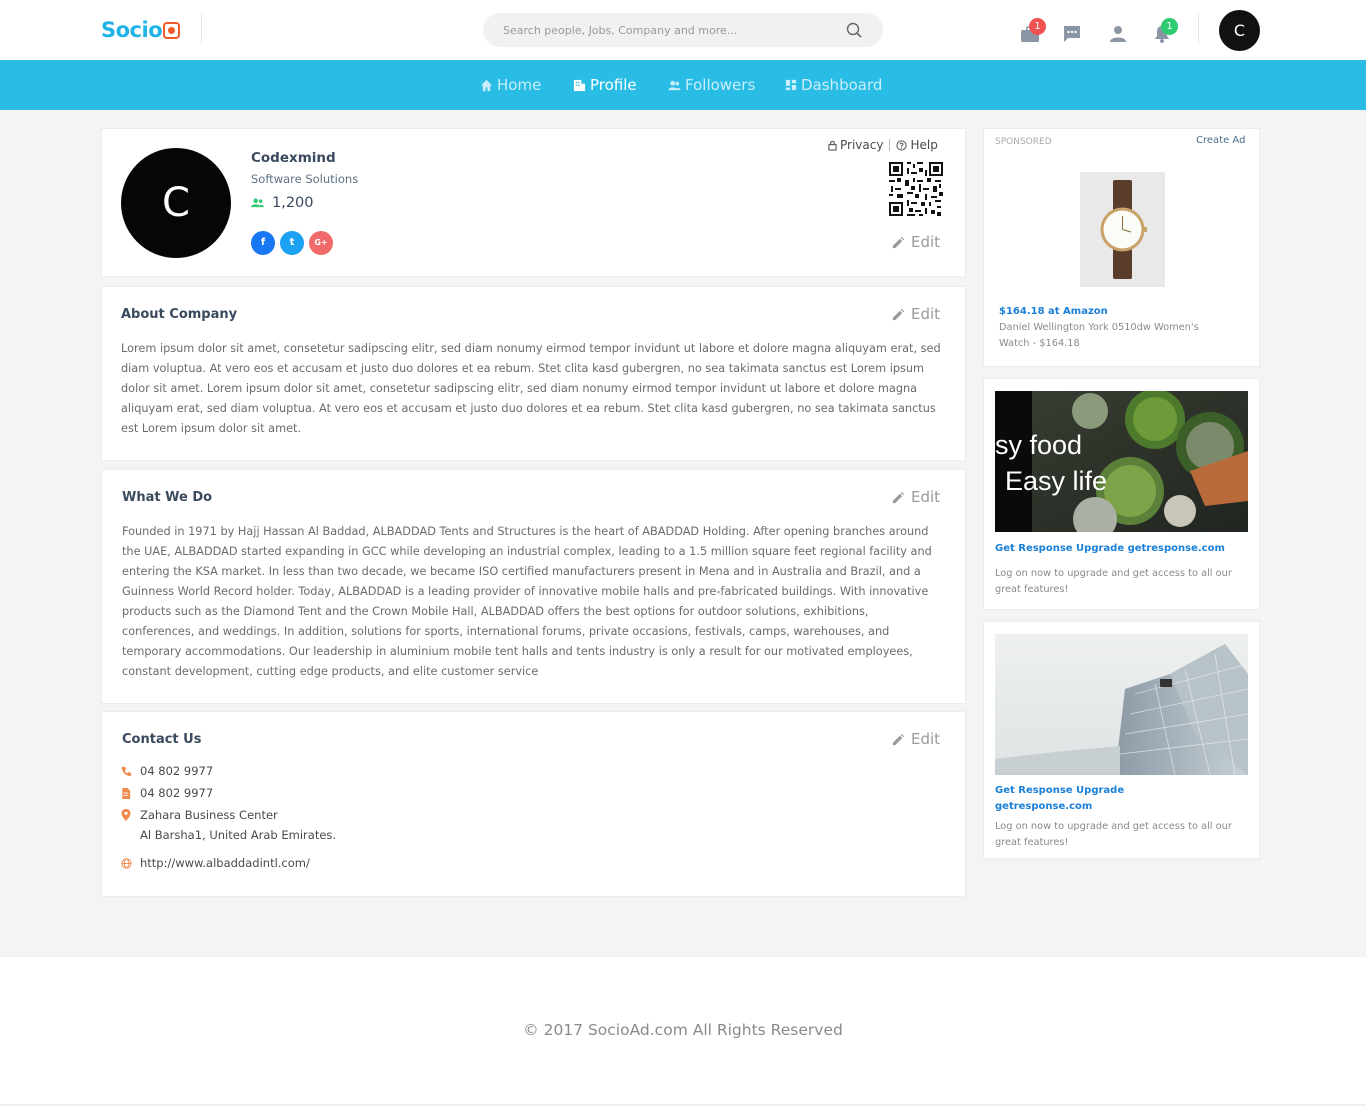  I want to click on profile-top-links: Privacy Help, so click(883, 145).